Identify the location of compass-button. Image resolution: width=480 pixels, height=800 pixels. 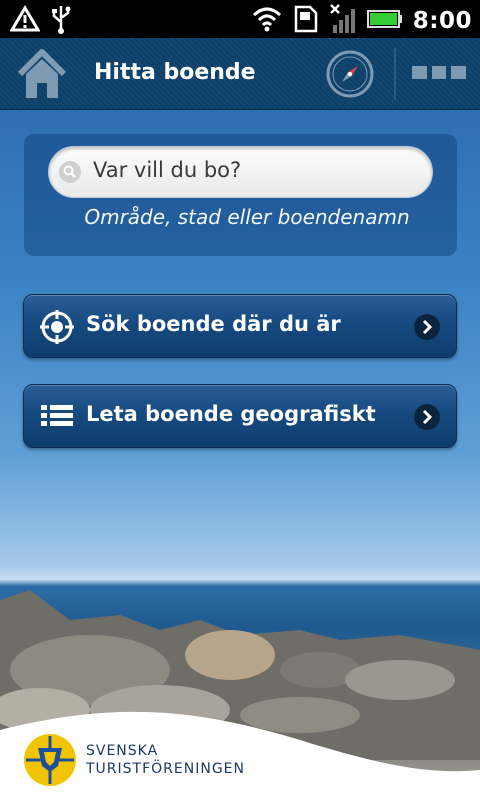
(350, 74).